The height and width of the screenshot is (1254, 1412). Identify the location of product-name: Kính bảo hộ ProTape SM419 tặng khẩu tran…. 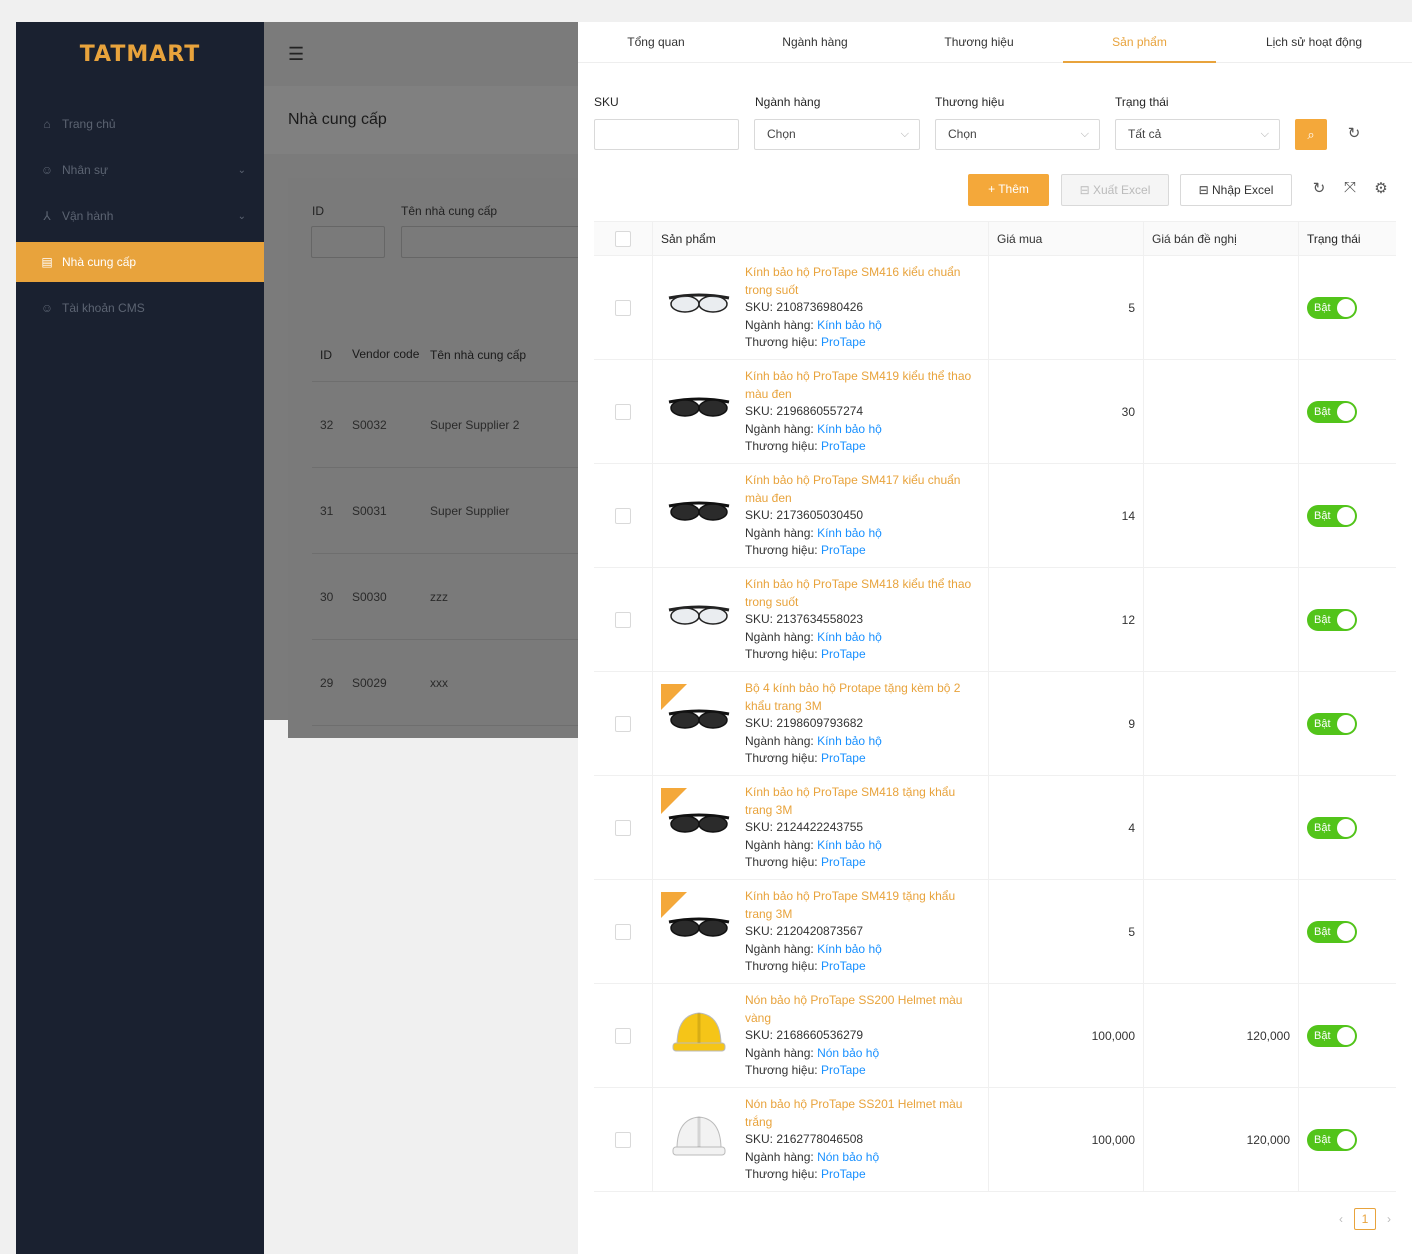
(862, 905).